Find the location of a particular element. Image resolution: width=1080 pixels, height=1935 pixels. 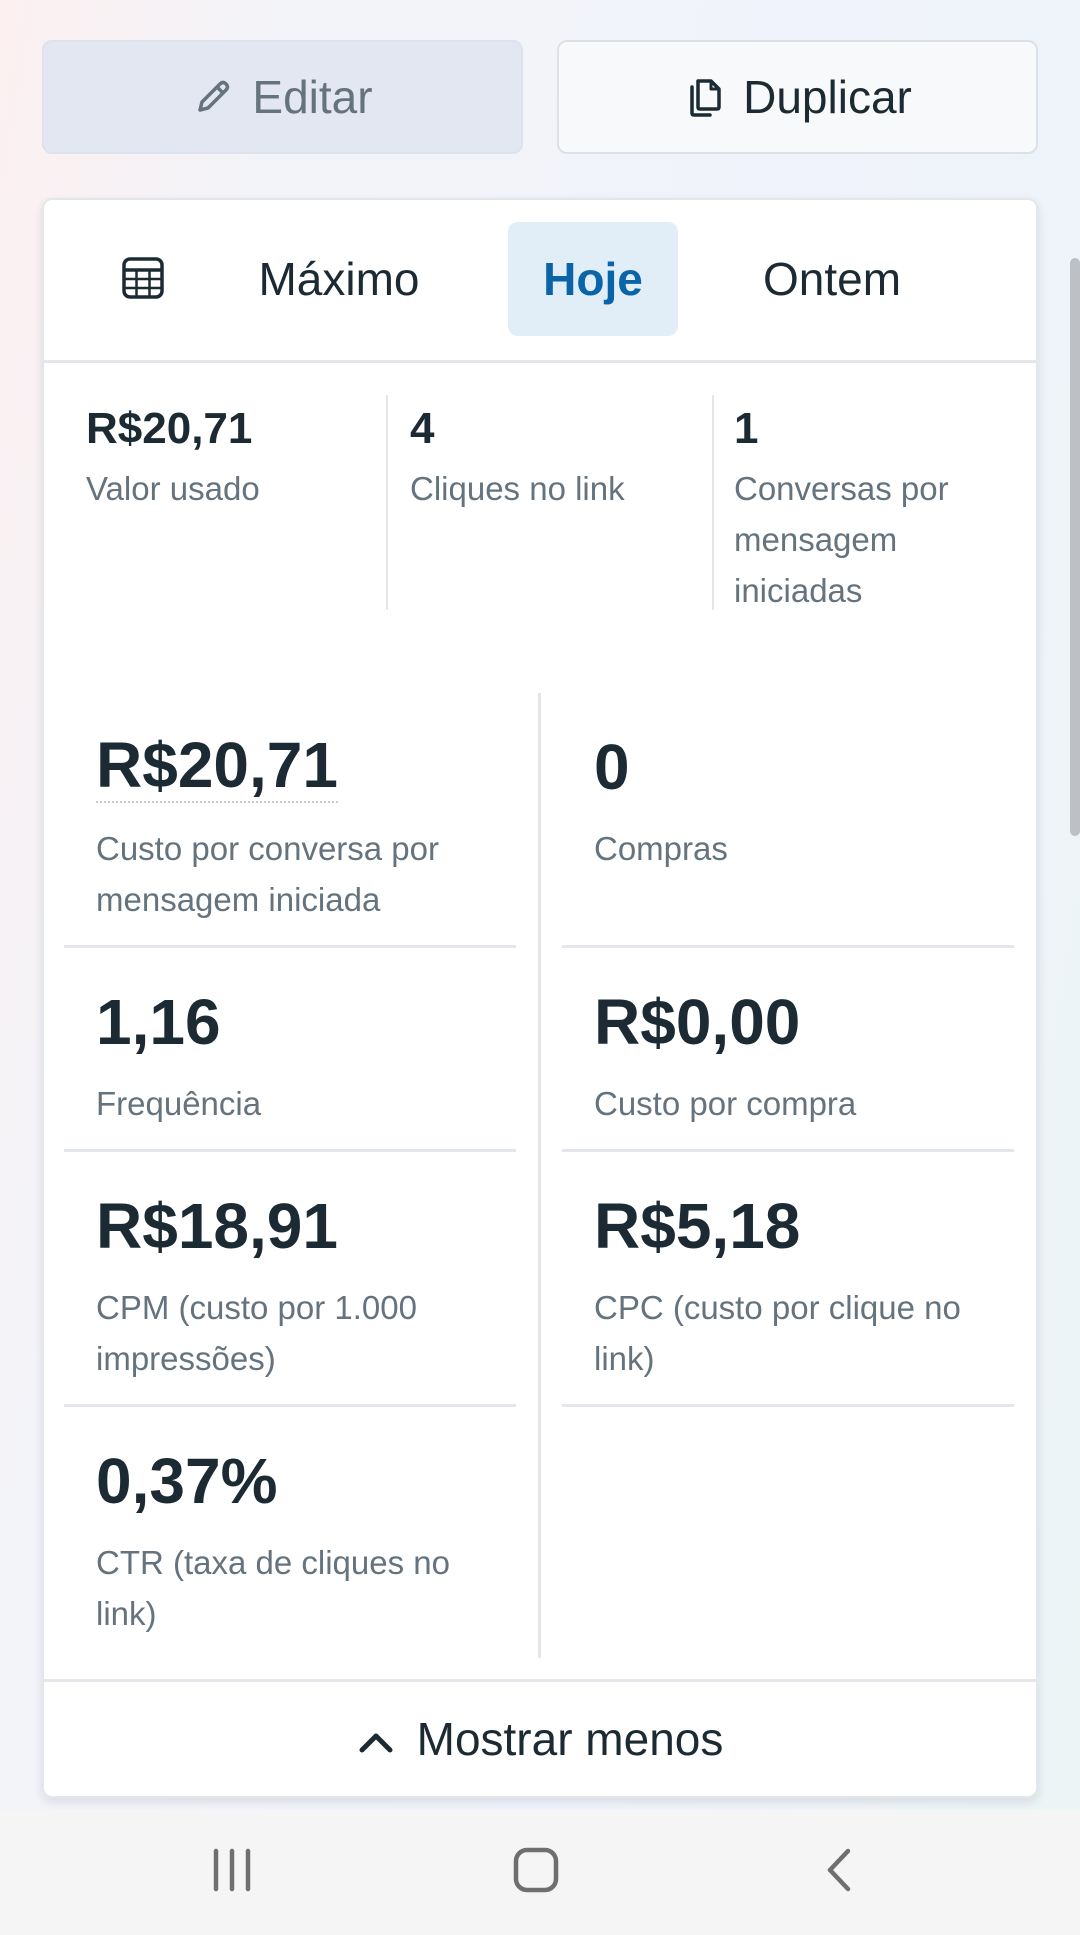

metric-value: 0 is located at coordinates (612, 767).